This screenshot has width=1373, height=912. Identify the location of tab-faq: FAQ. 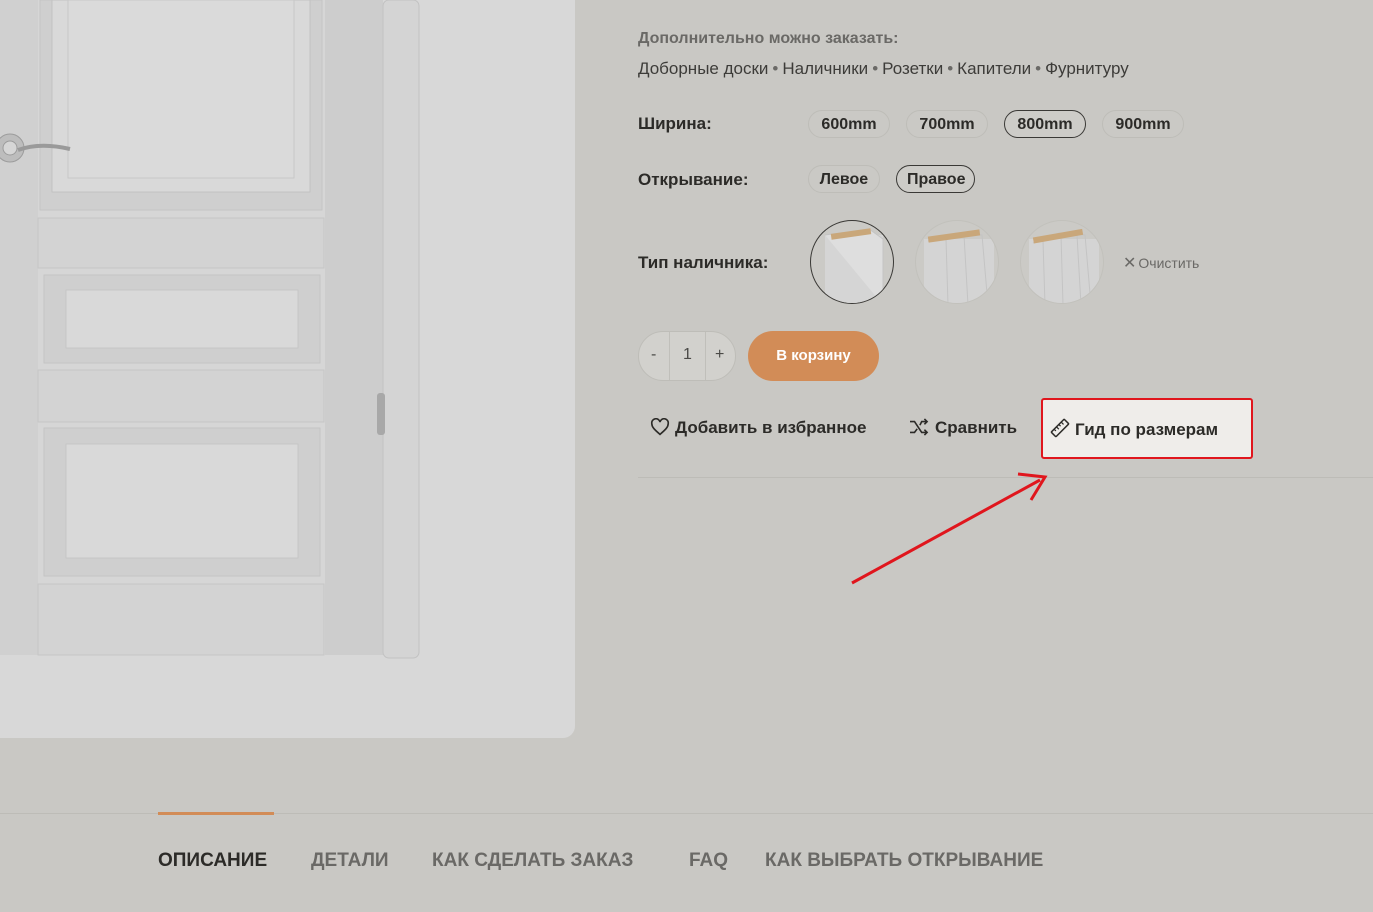
(708, 861).